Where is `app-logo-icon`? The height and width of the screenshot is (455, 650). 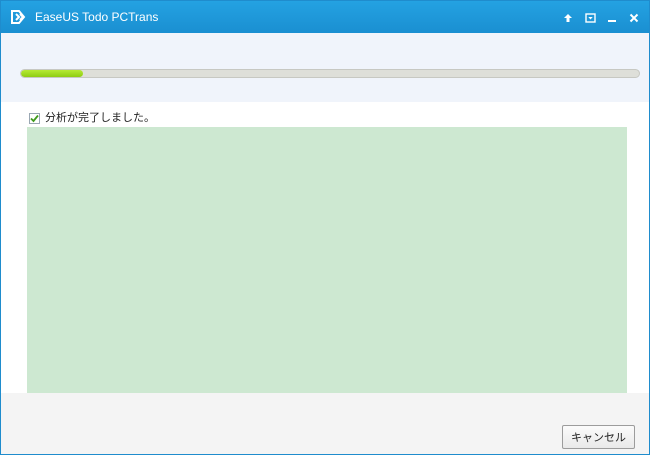
app-logo-icon is located at coordinates (18, 17).